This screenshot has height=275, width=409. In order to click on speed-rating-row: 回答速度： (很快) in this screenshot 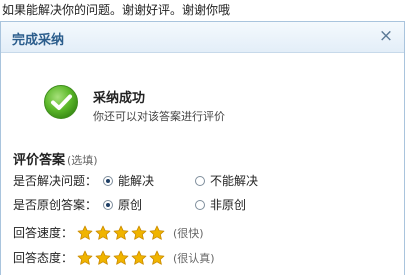, I will do `click(108, 232)`.